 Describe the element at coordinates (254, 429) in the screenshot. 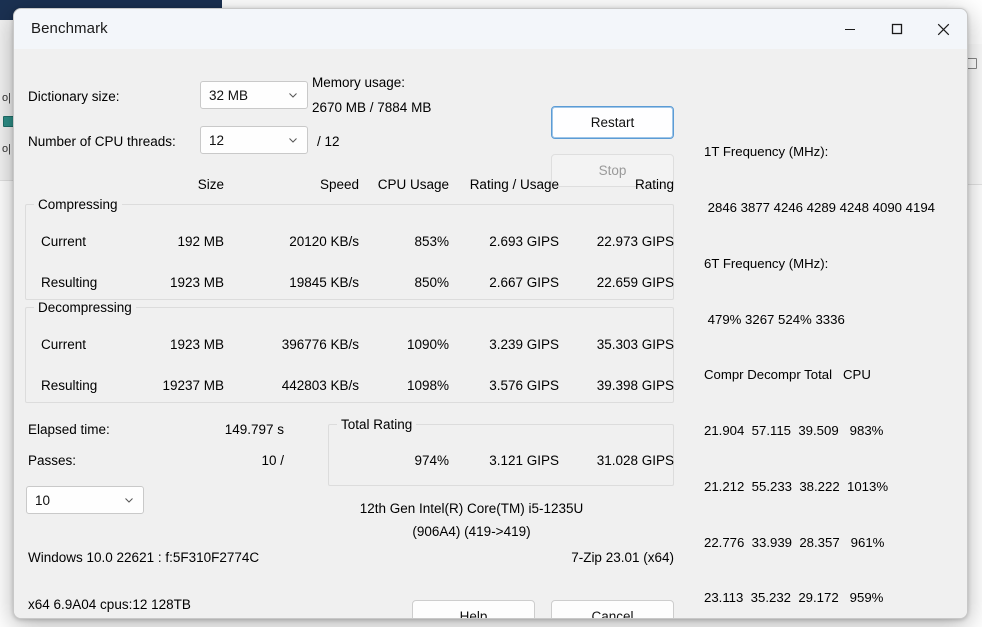

I see `elapsed-time-value: 149.797 s` at that location.